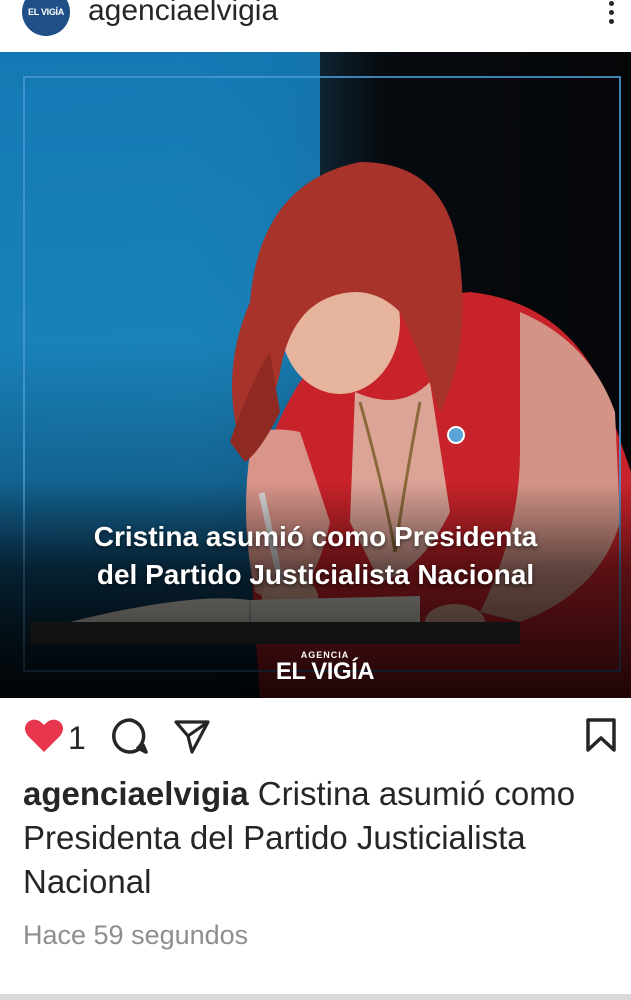 This screenshot has height=1000, width=631. I want to click on bookmark-icon, so click(601, 735).